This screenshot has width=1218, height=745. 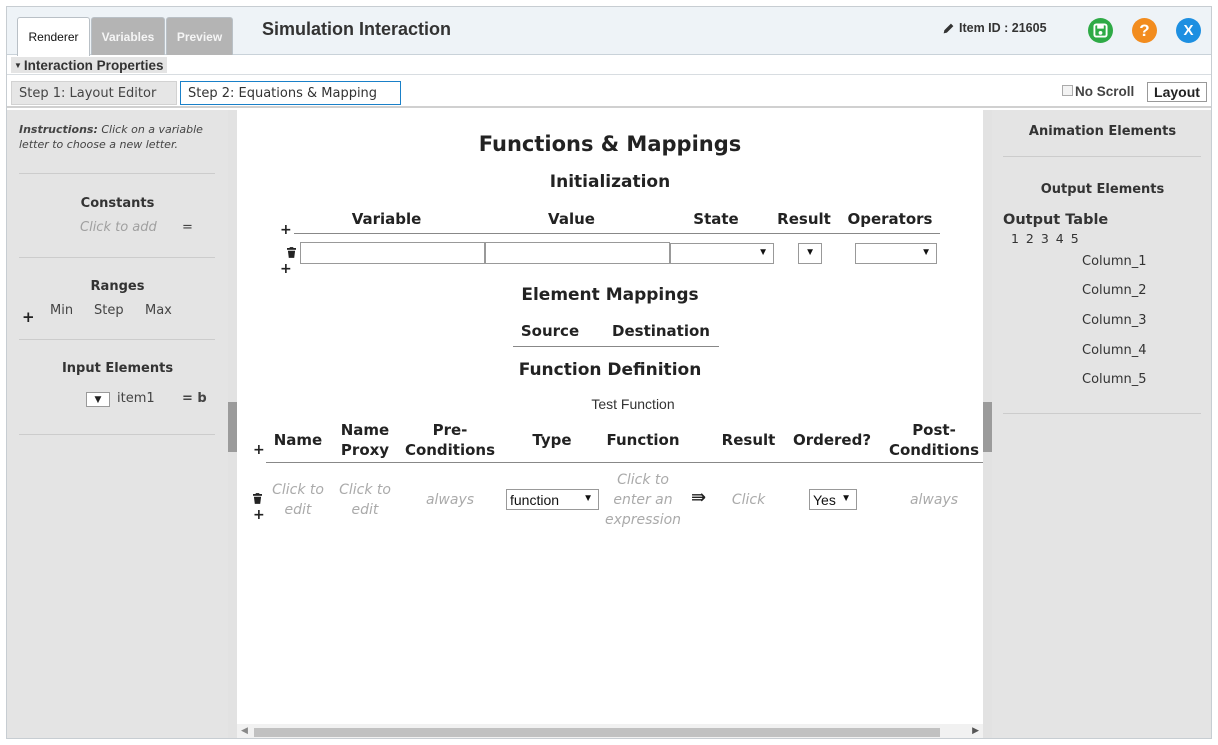 I want to click on add-function-bottom-button: +, so click(x=259, y=515).